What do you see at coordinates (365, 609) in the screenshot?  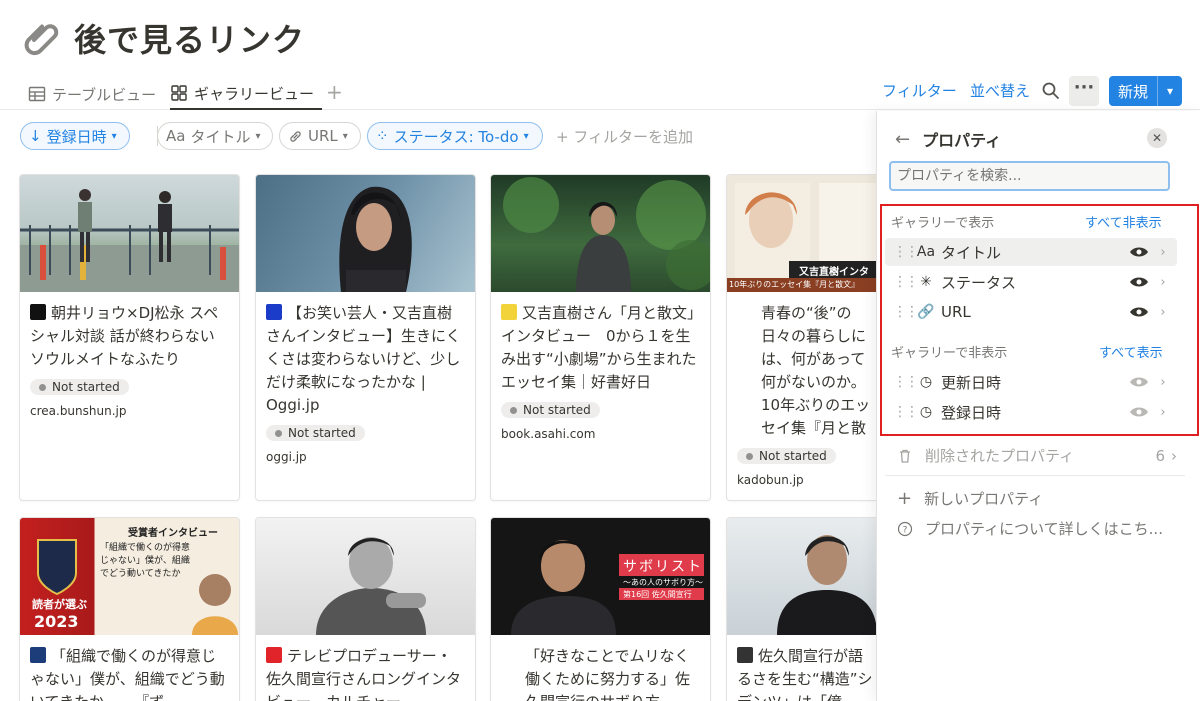 I see `gallery-card: テレビプロデューサー・佐久間宣行さんロングインタビュー カルチャー` at bounding box center [365, 609].